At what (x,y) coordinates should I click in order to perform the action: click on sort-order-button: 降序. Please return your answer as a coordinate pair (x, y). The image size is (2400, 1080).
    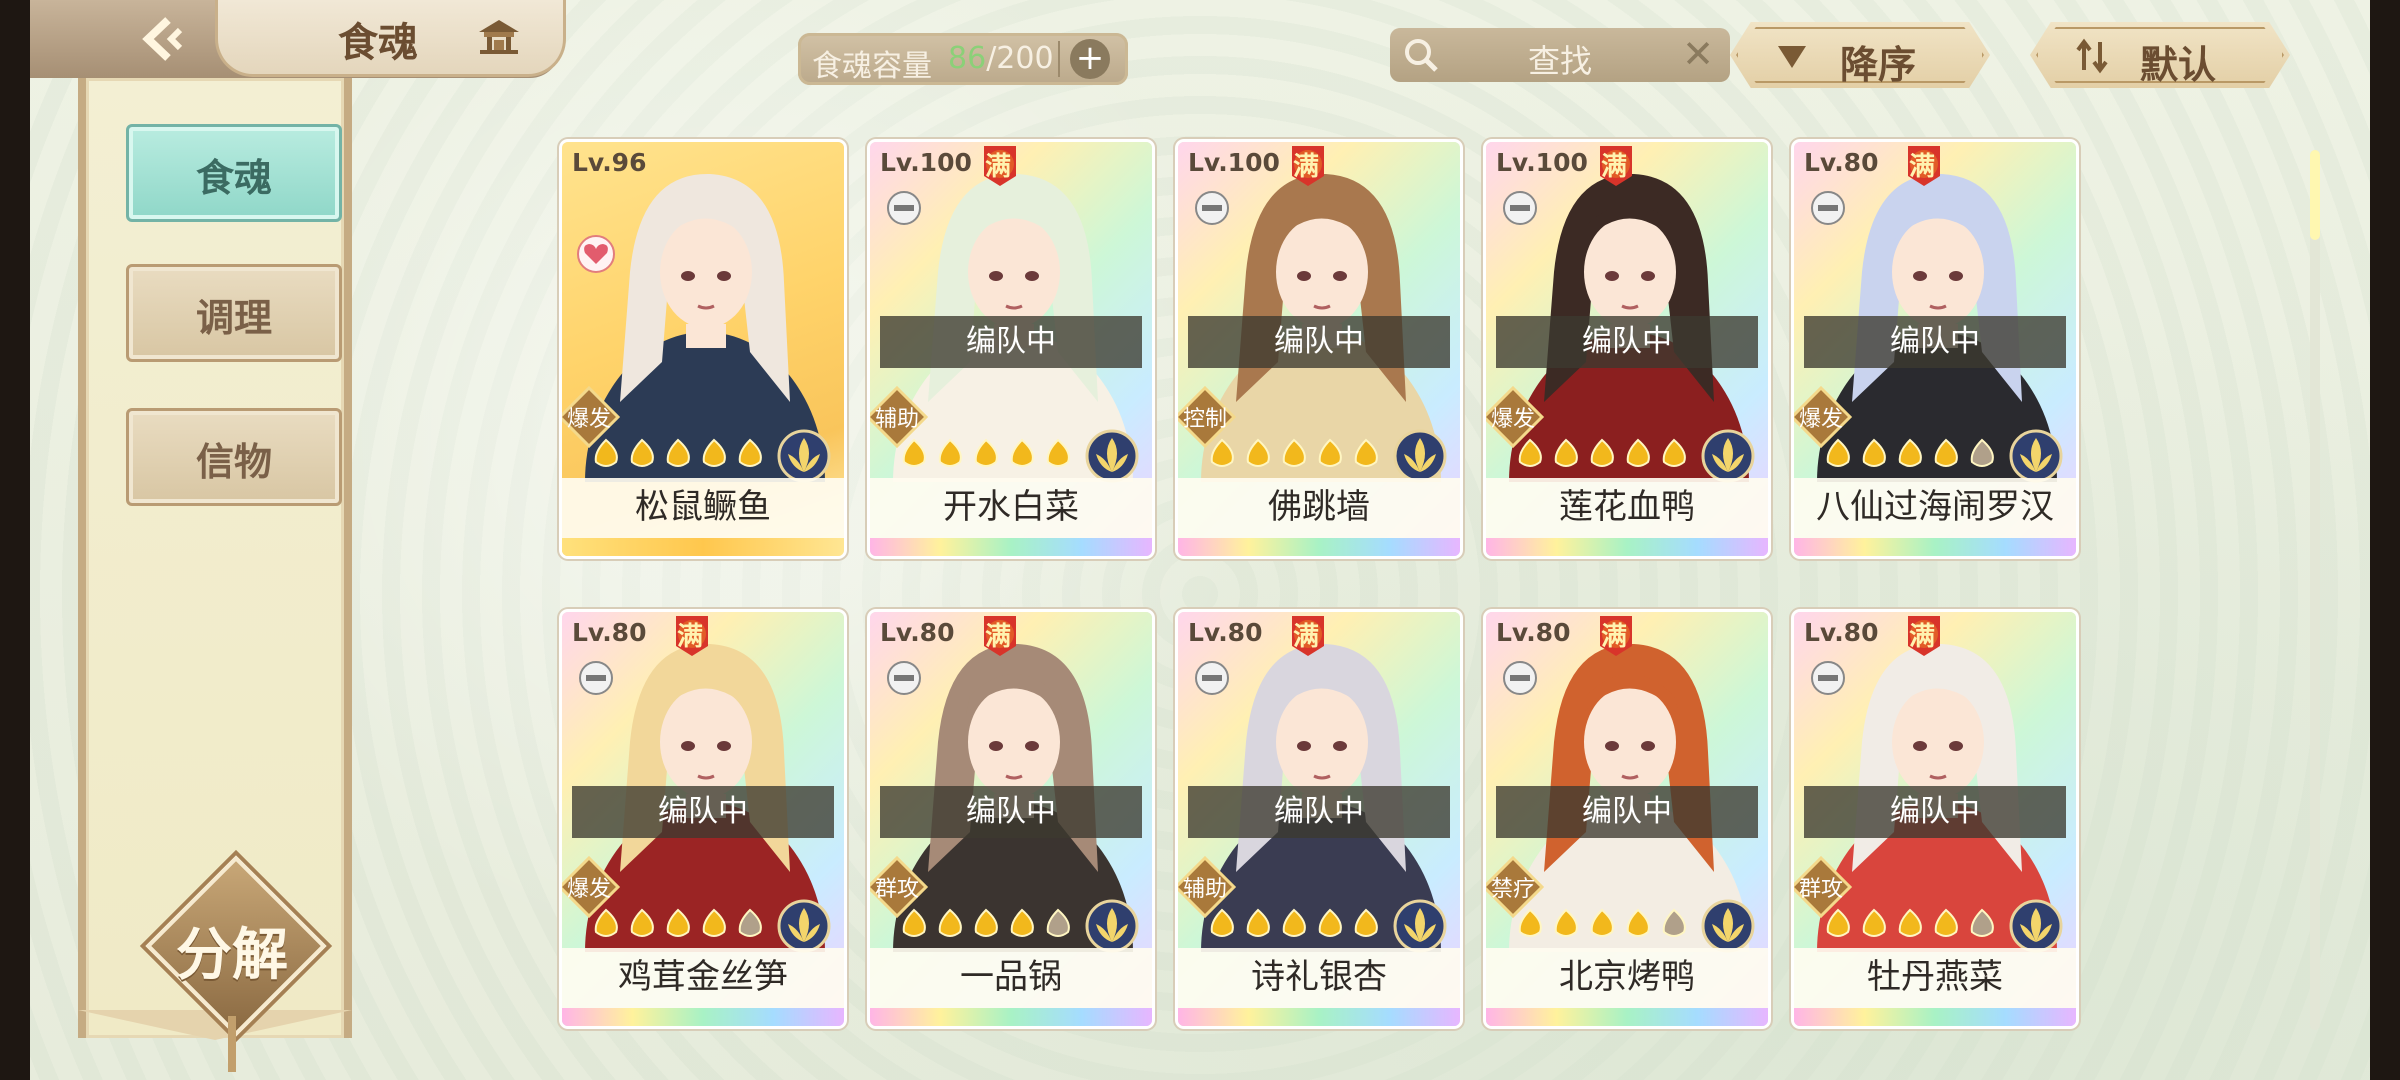
    Looking at the image, I should click on (1860, 55).